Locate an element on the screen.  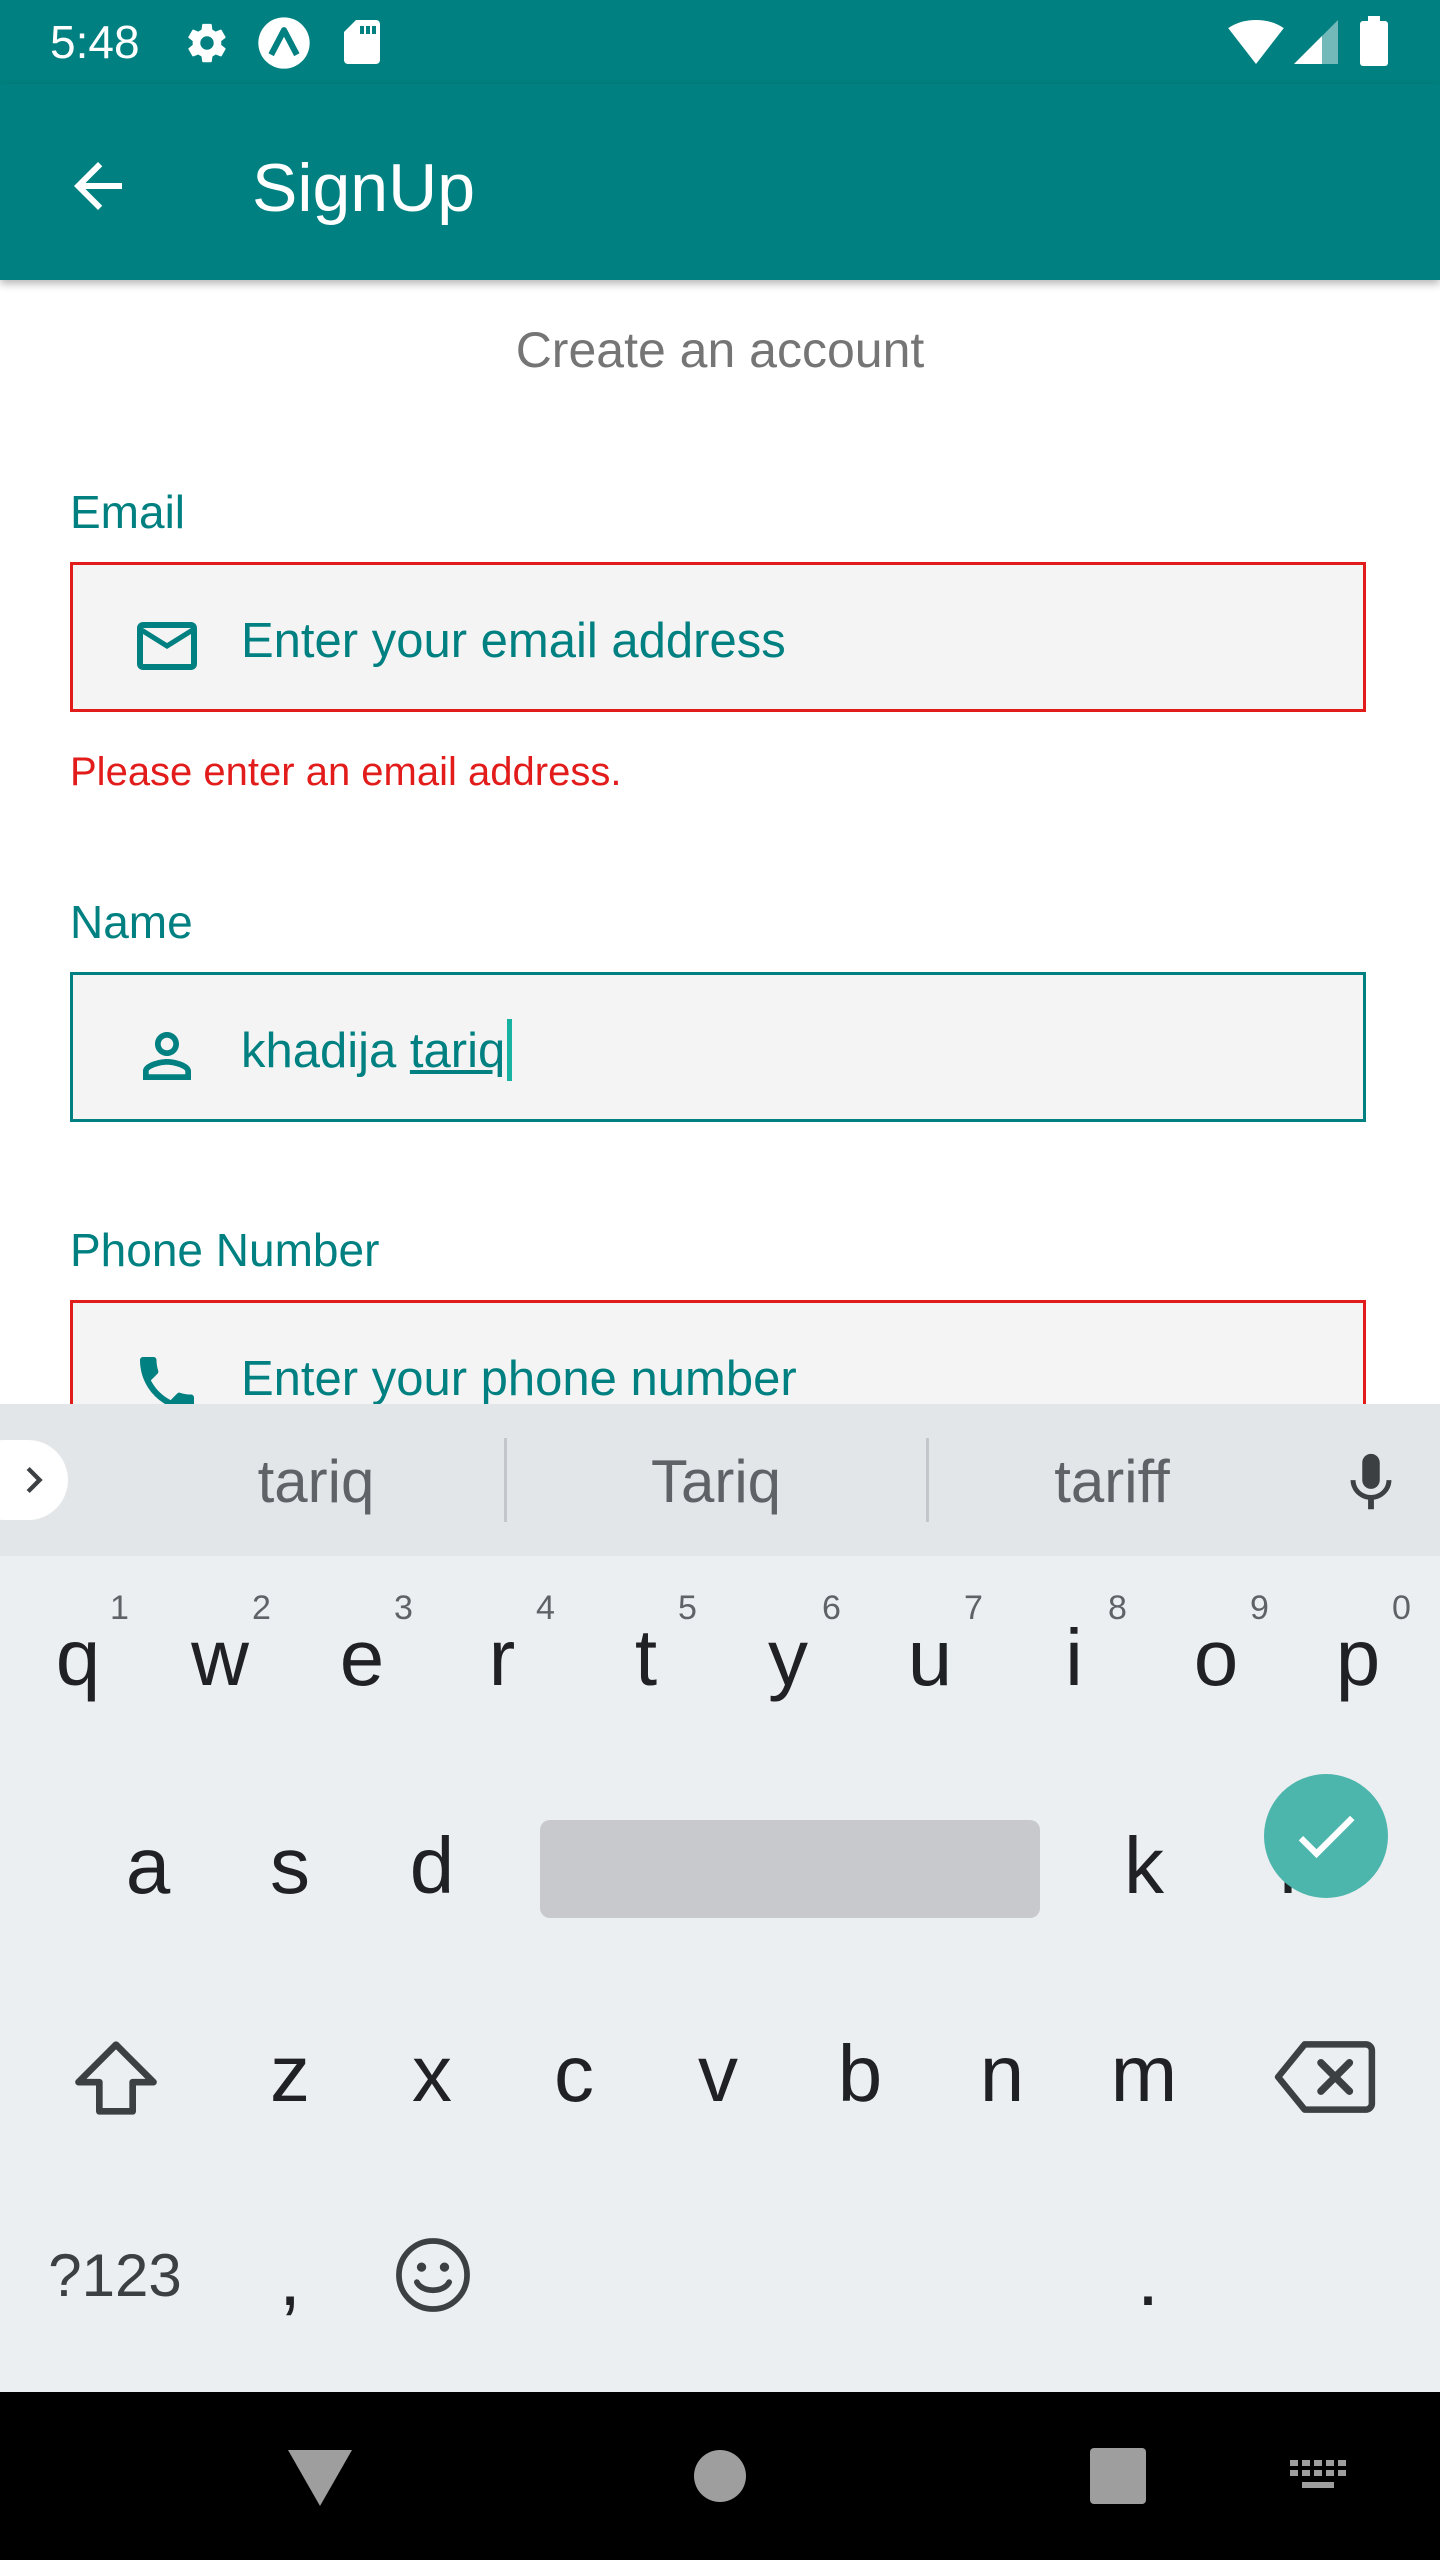
key-s: s is located at coordinates (290, 1866).